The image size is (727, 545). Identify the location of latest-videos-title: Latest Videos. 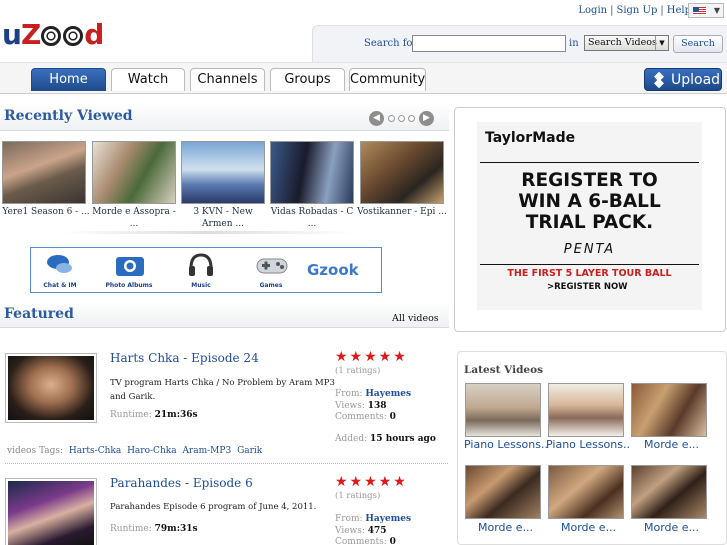
(504, 370).